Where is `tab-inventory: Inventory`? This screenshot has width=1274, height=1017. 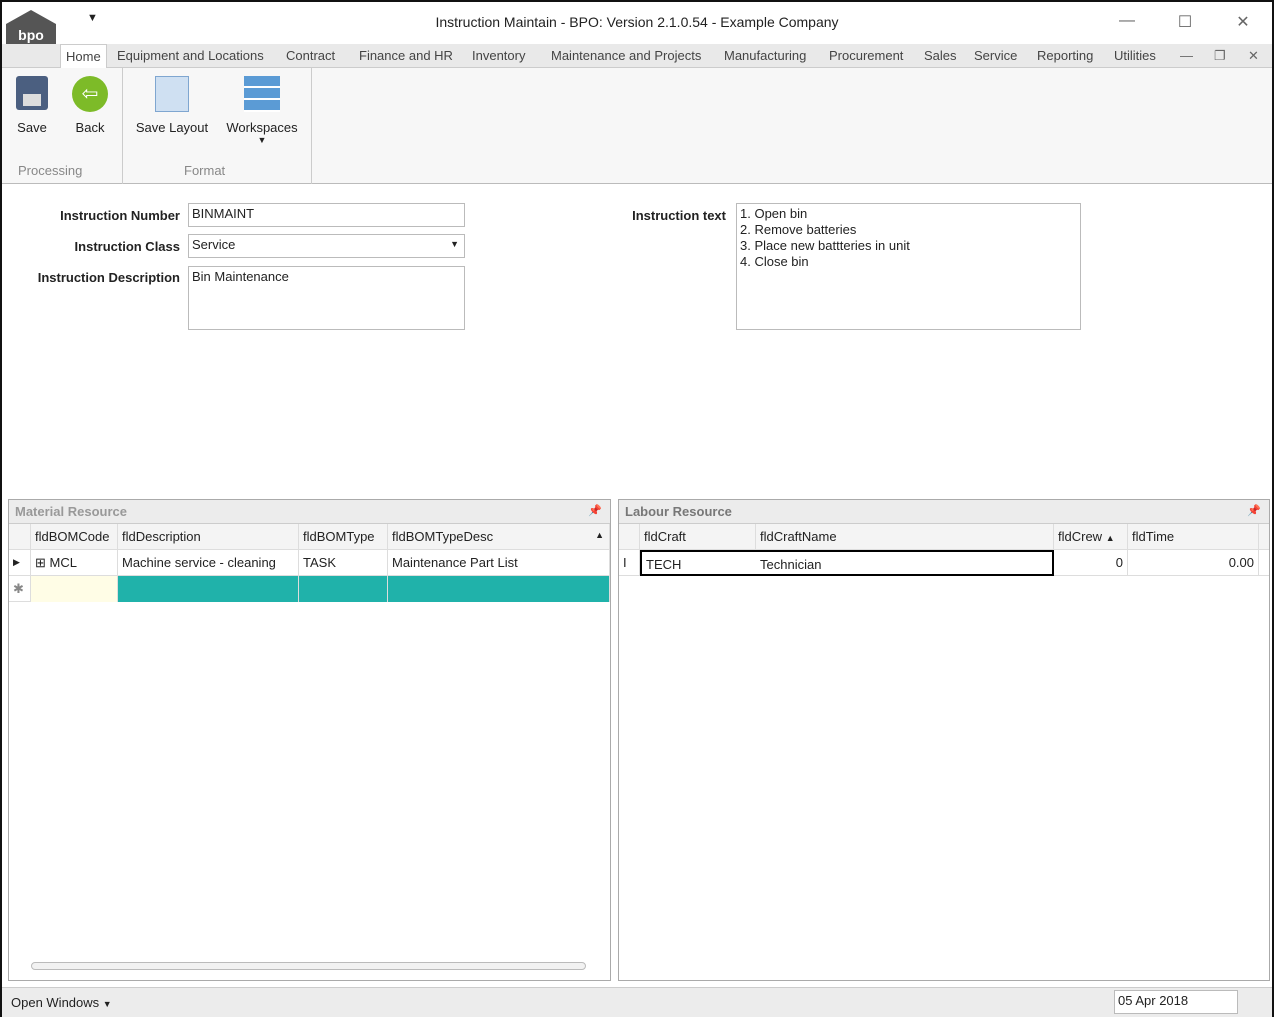 tab-inventory: Inventory is located at coordinates (498, 55).